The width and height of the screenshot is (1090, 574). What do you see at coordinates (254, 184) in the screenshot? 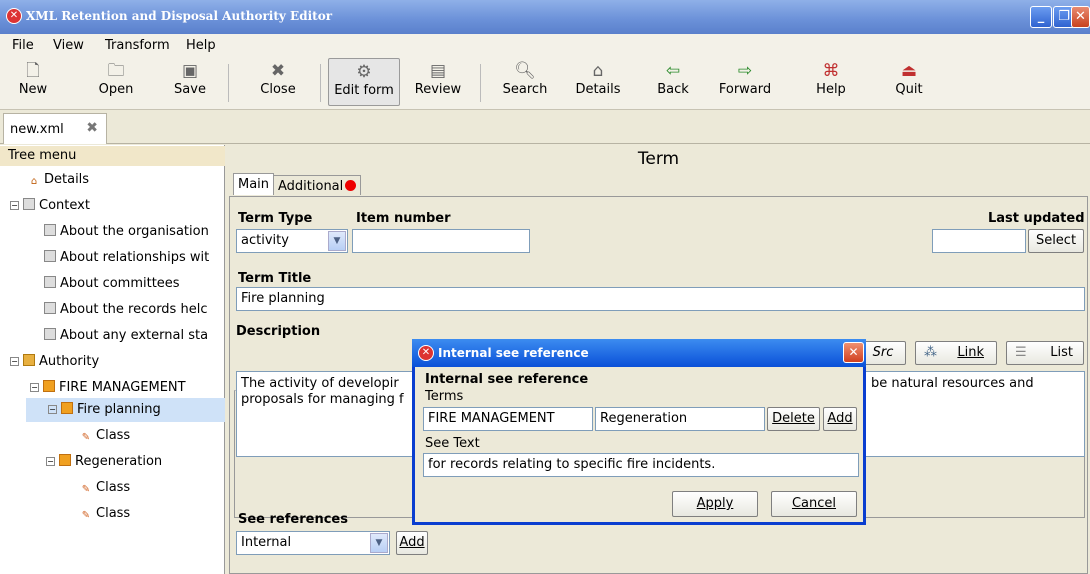
I see `tab-main: Main` at bounding box center [254, 184].